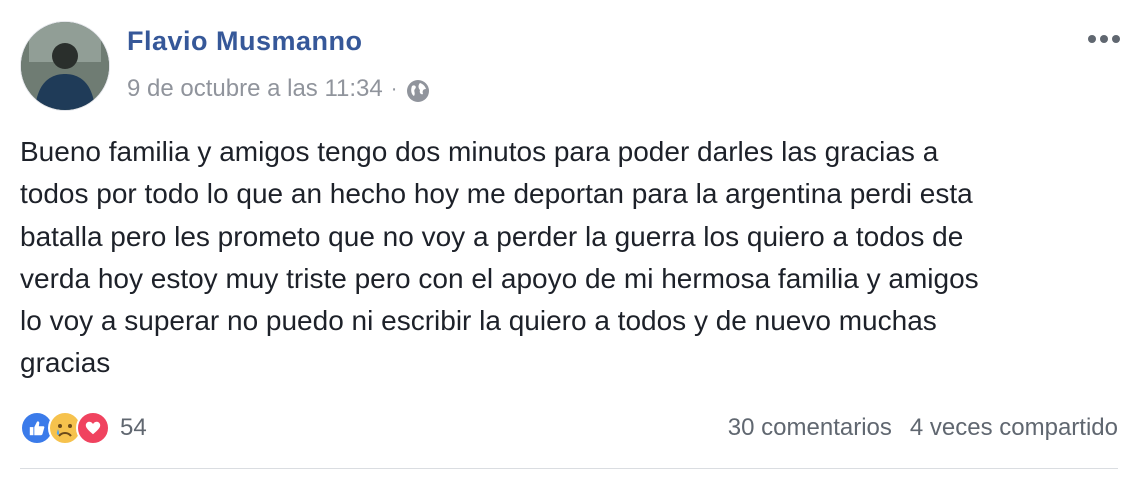 This screenshot has width=1140, height=477. Describe the element at coordinates (1014, 428) in the screenshot. I see `shares-count-link: 4 veces compartido` at that location.